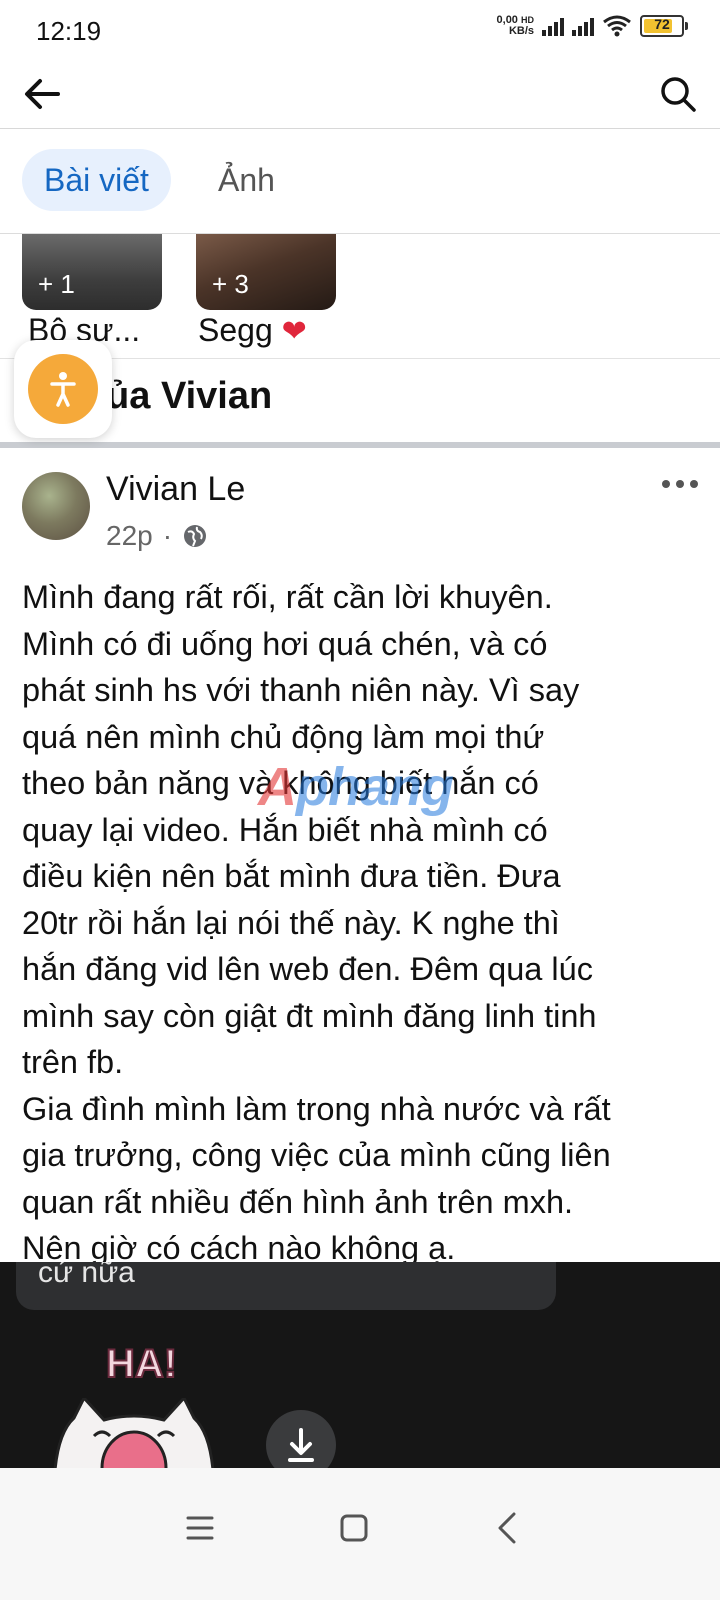 The image size is (720, 1600). Describe the element at coordinates (680, 484) in the screenshot. I see `more-options-icon` at that location.